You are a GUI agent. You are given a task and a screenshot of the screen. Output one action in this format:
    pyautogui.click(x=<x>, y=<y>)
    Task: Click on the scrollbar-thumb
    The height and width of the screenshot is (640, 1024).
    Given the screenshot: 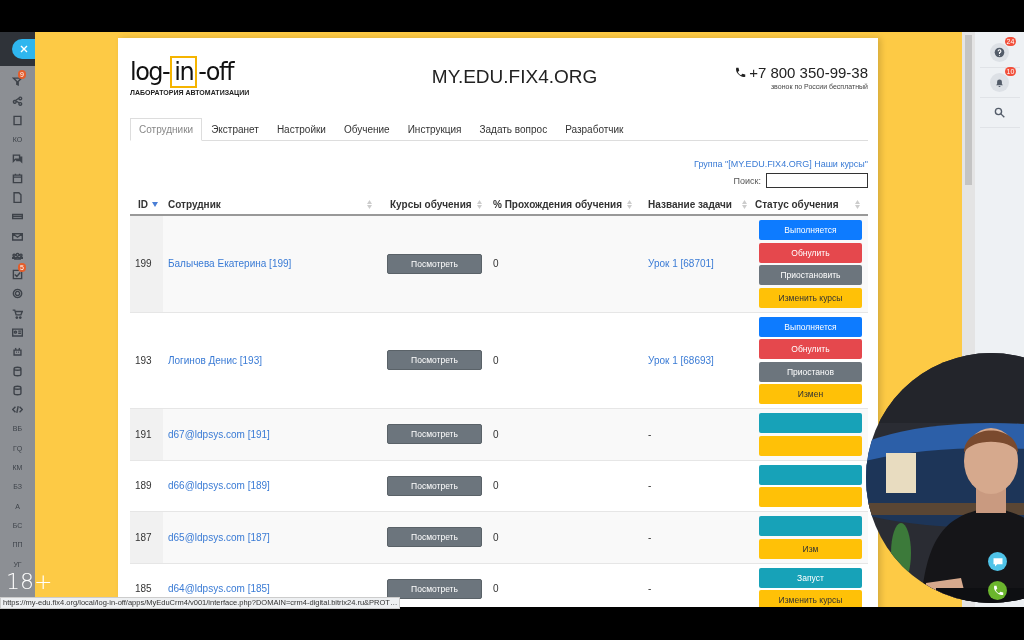 What is the action you would take?
    pyautogui.click(x=968, y=110)
    